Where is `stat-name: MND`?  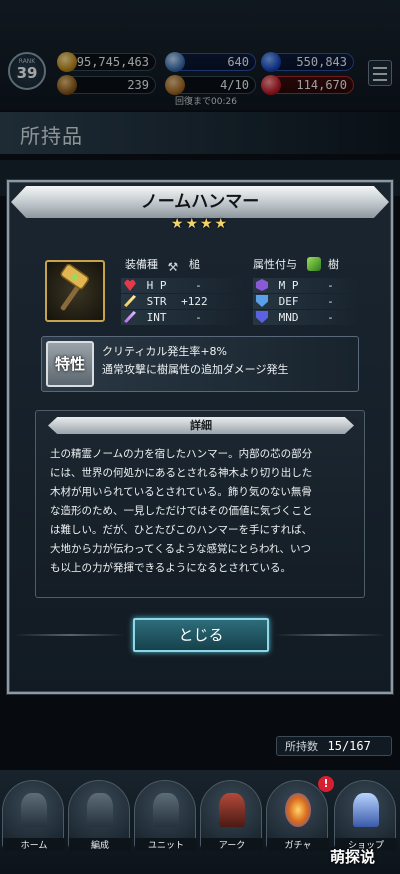 stat-name: MND is located at coordinates (288, 317).